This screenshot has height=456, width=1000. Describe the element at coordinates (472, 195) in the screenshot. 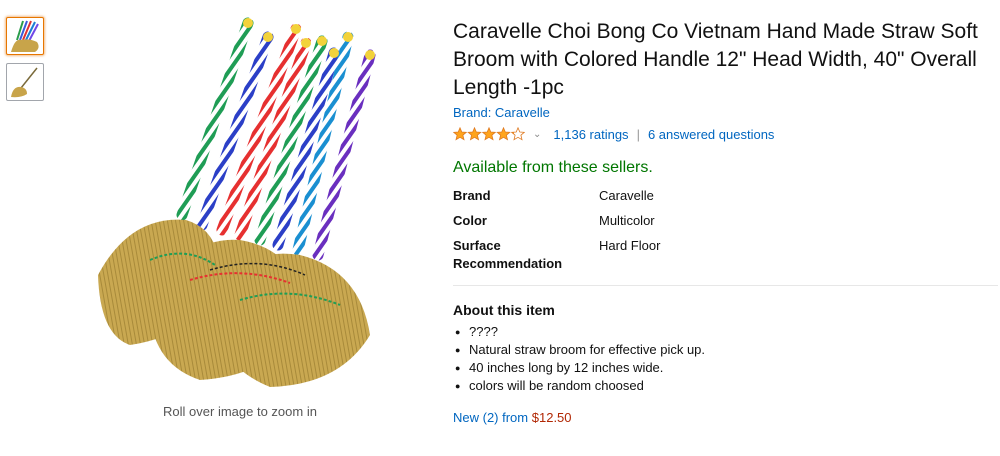

I see `spec-key: Brand` at that location.